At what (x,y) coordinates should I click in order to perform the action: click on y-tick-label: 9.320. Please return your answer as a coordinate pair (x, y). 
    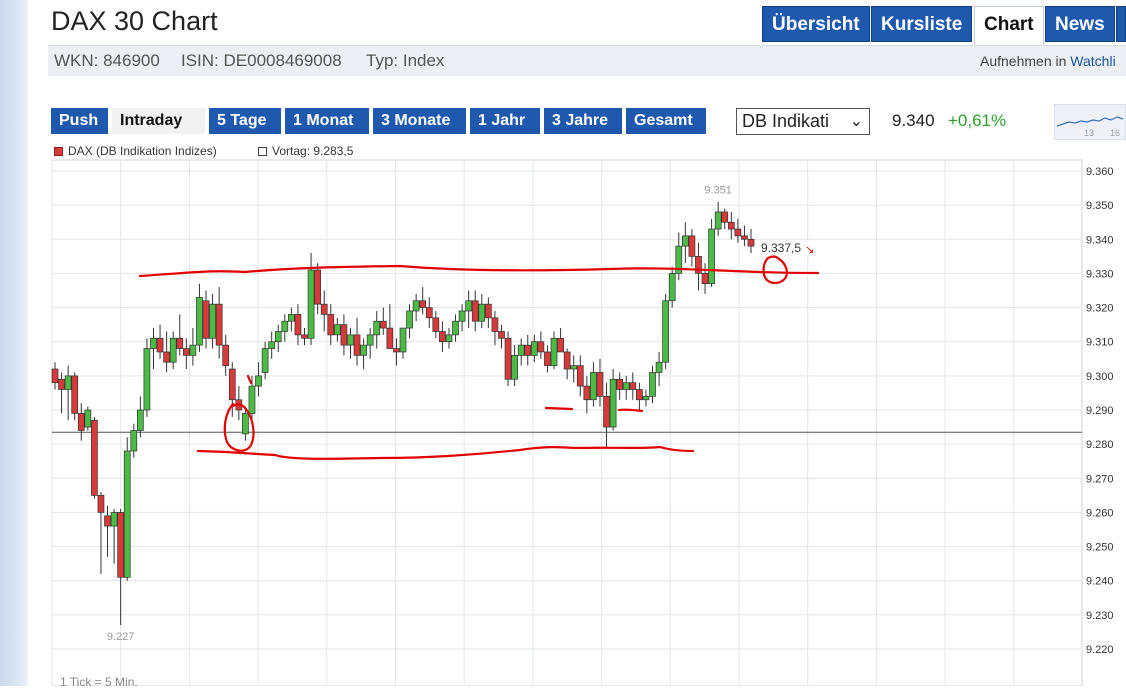
    Looking at the image, I should click on (1100, 309).